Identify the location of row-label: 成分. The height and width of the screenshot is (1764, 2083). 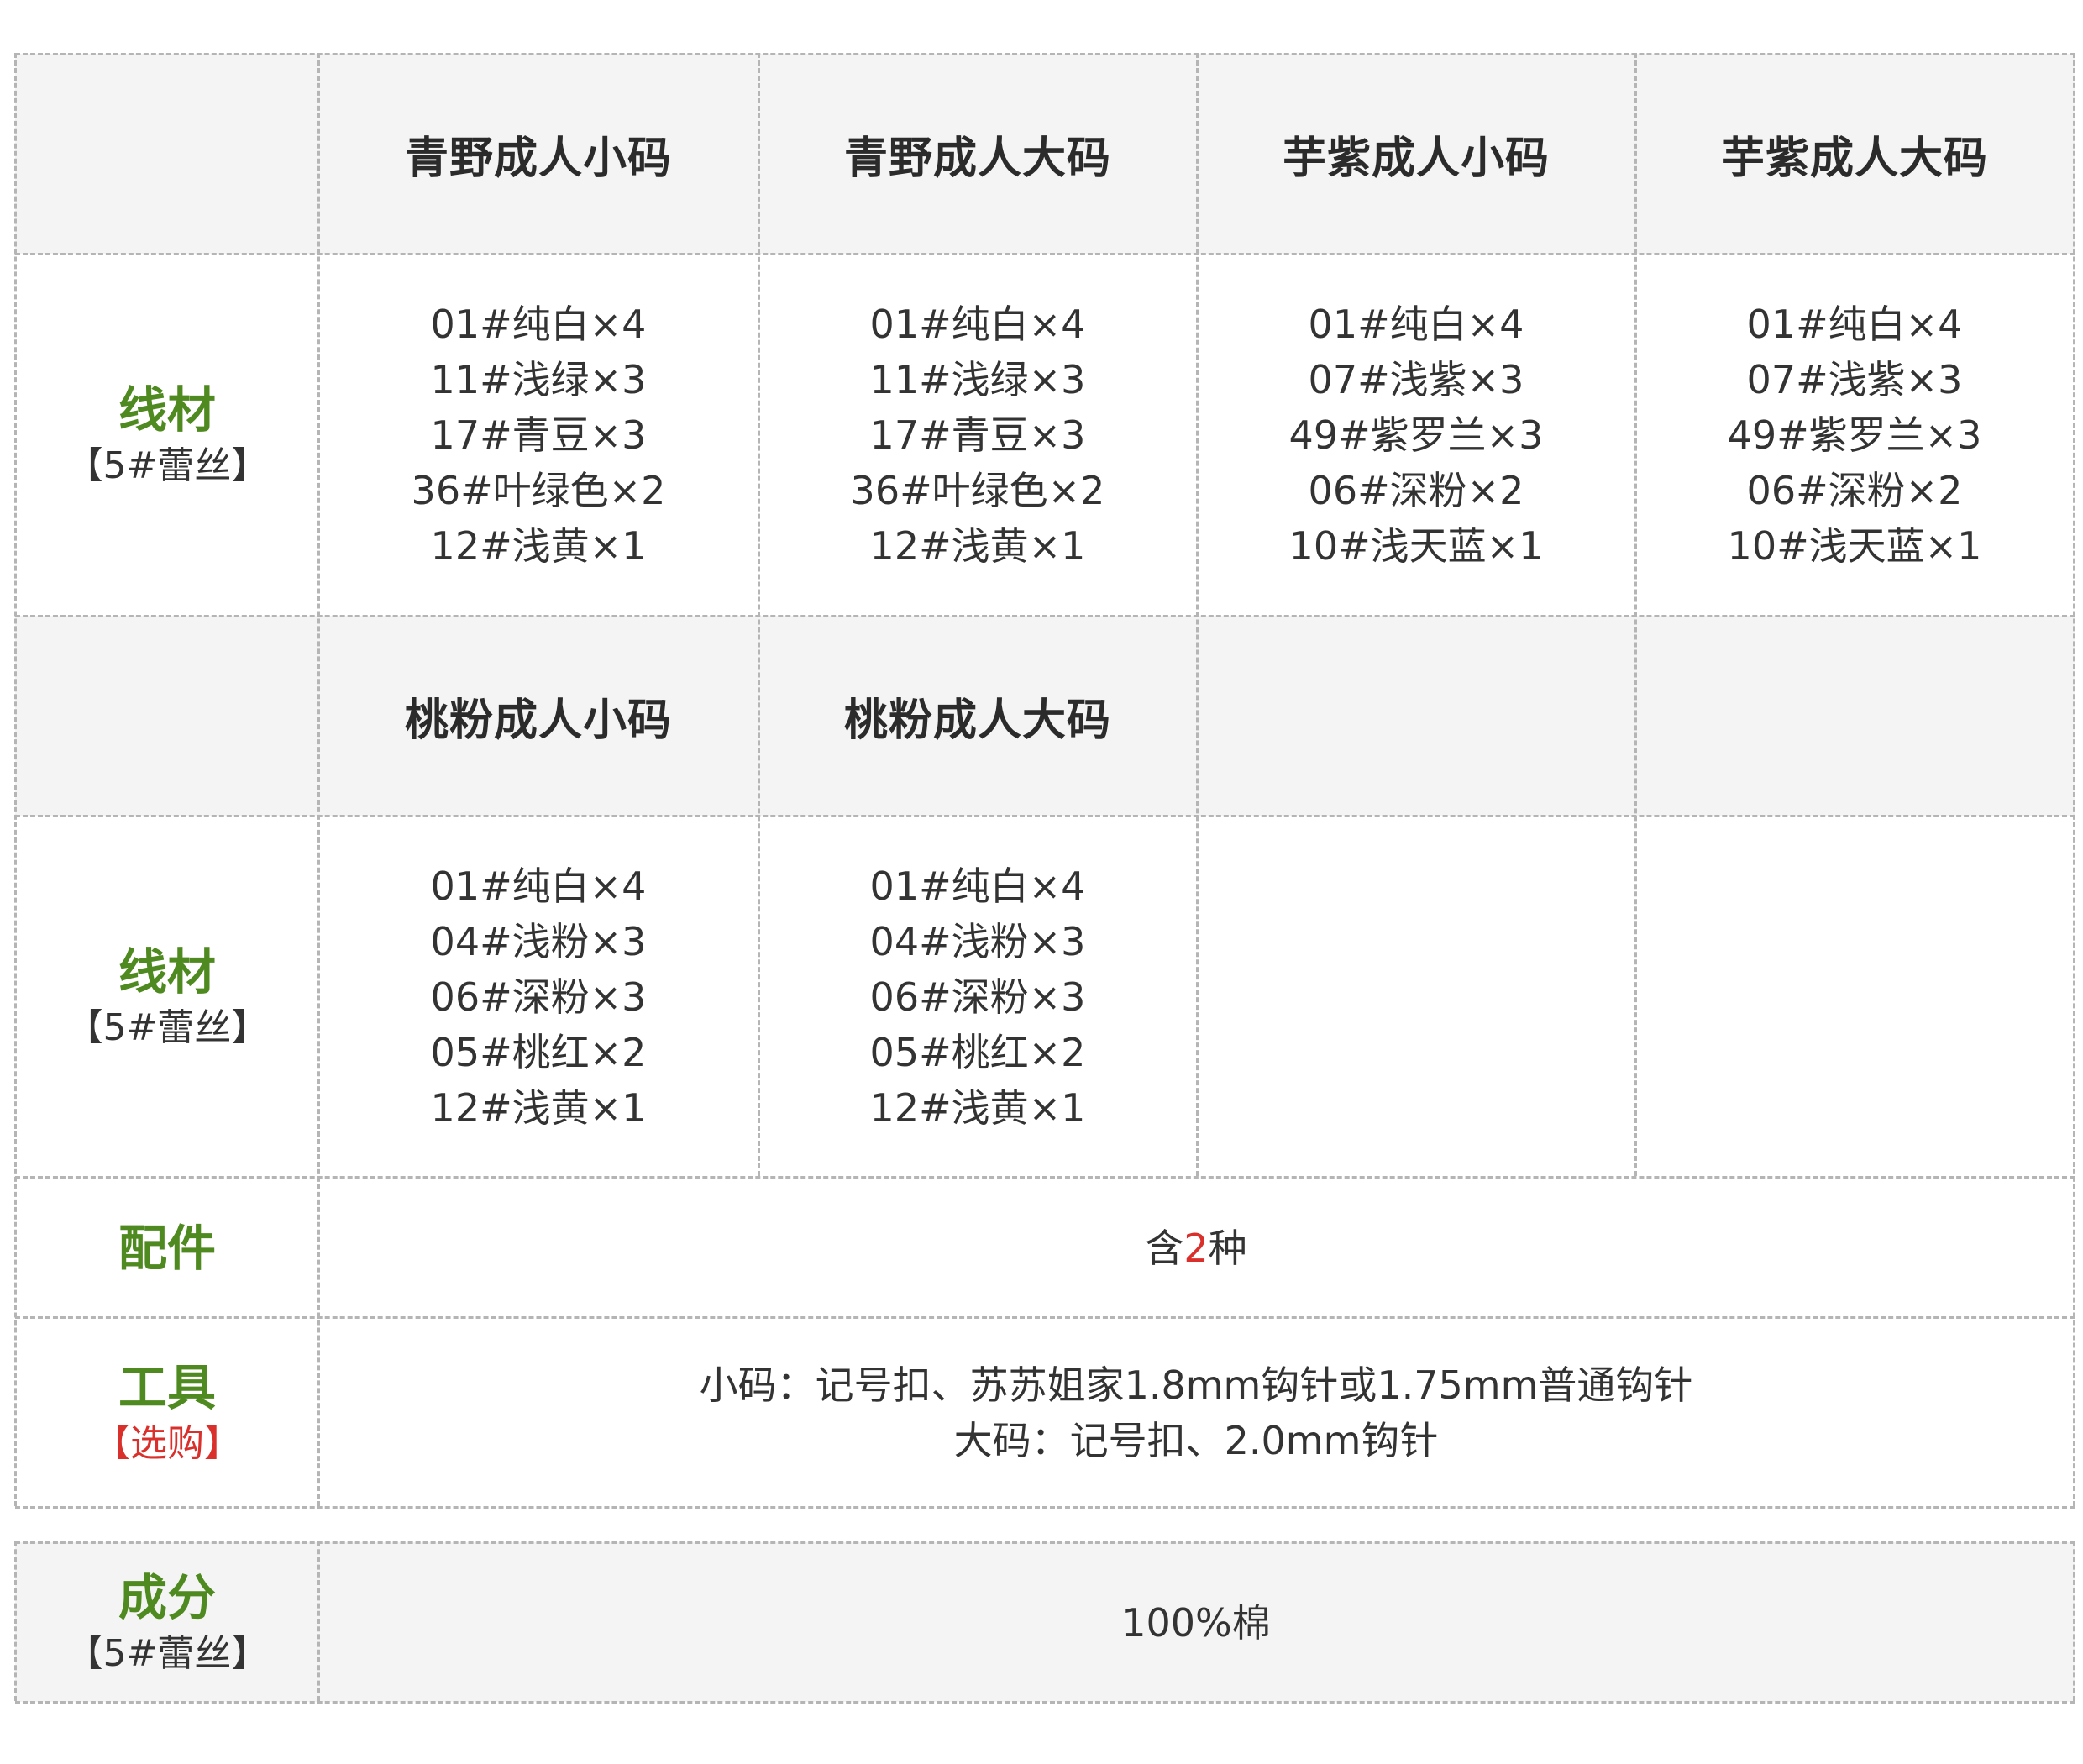
(167, 1597).